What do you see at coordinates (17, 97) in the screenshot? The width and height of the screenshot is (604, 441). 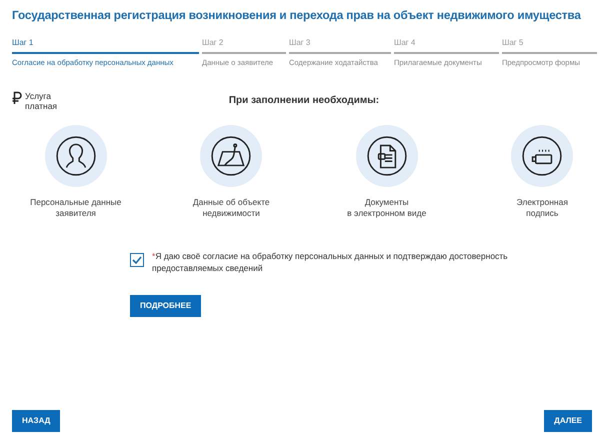 I see `ruble-icon` at bounding box center [17, 97].